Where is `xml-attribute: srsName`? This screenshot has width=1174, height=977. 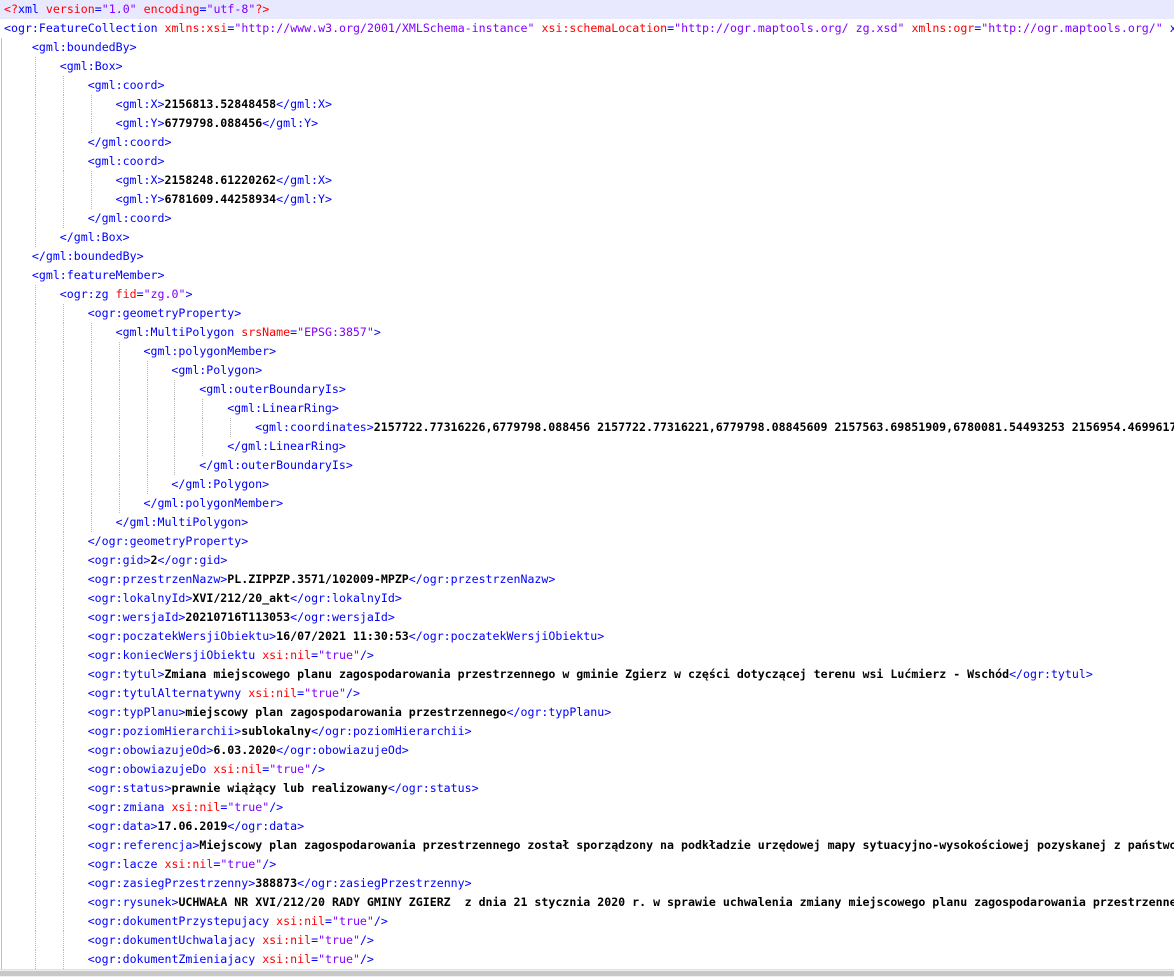
xml-attribute: srsName is located at coordinates (266, 332).